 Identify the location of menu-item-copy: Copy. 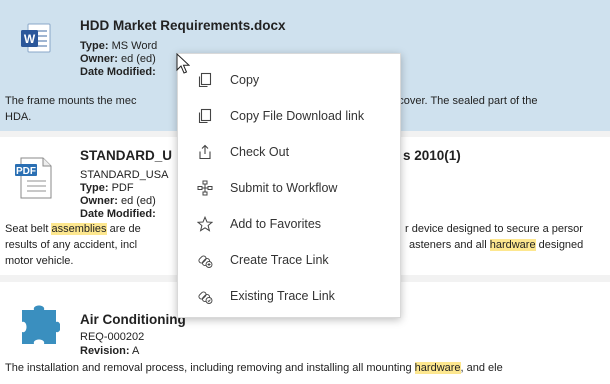
(289, 80).